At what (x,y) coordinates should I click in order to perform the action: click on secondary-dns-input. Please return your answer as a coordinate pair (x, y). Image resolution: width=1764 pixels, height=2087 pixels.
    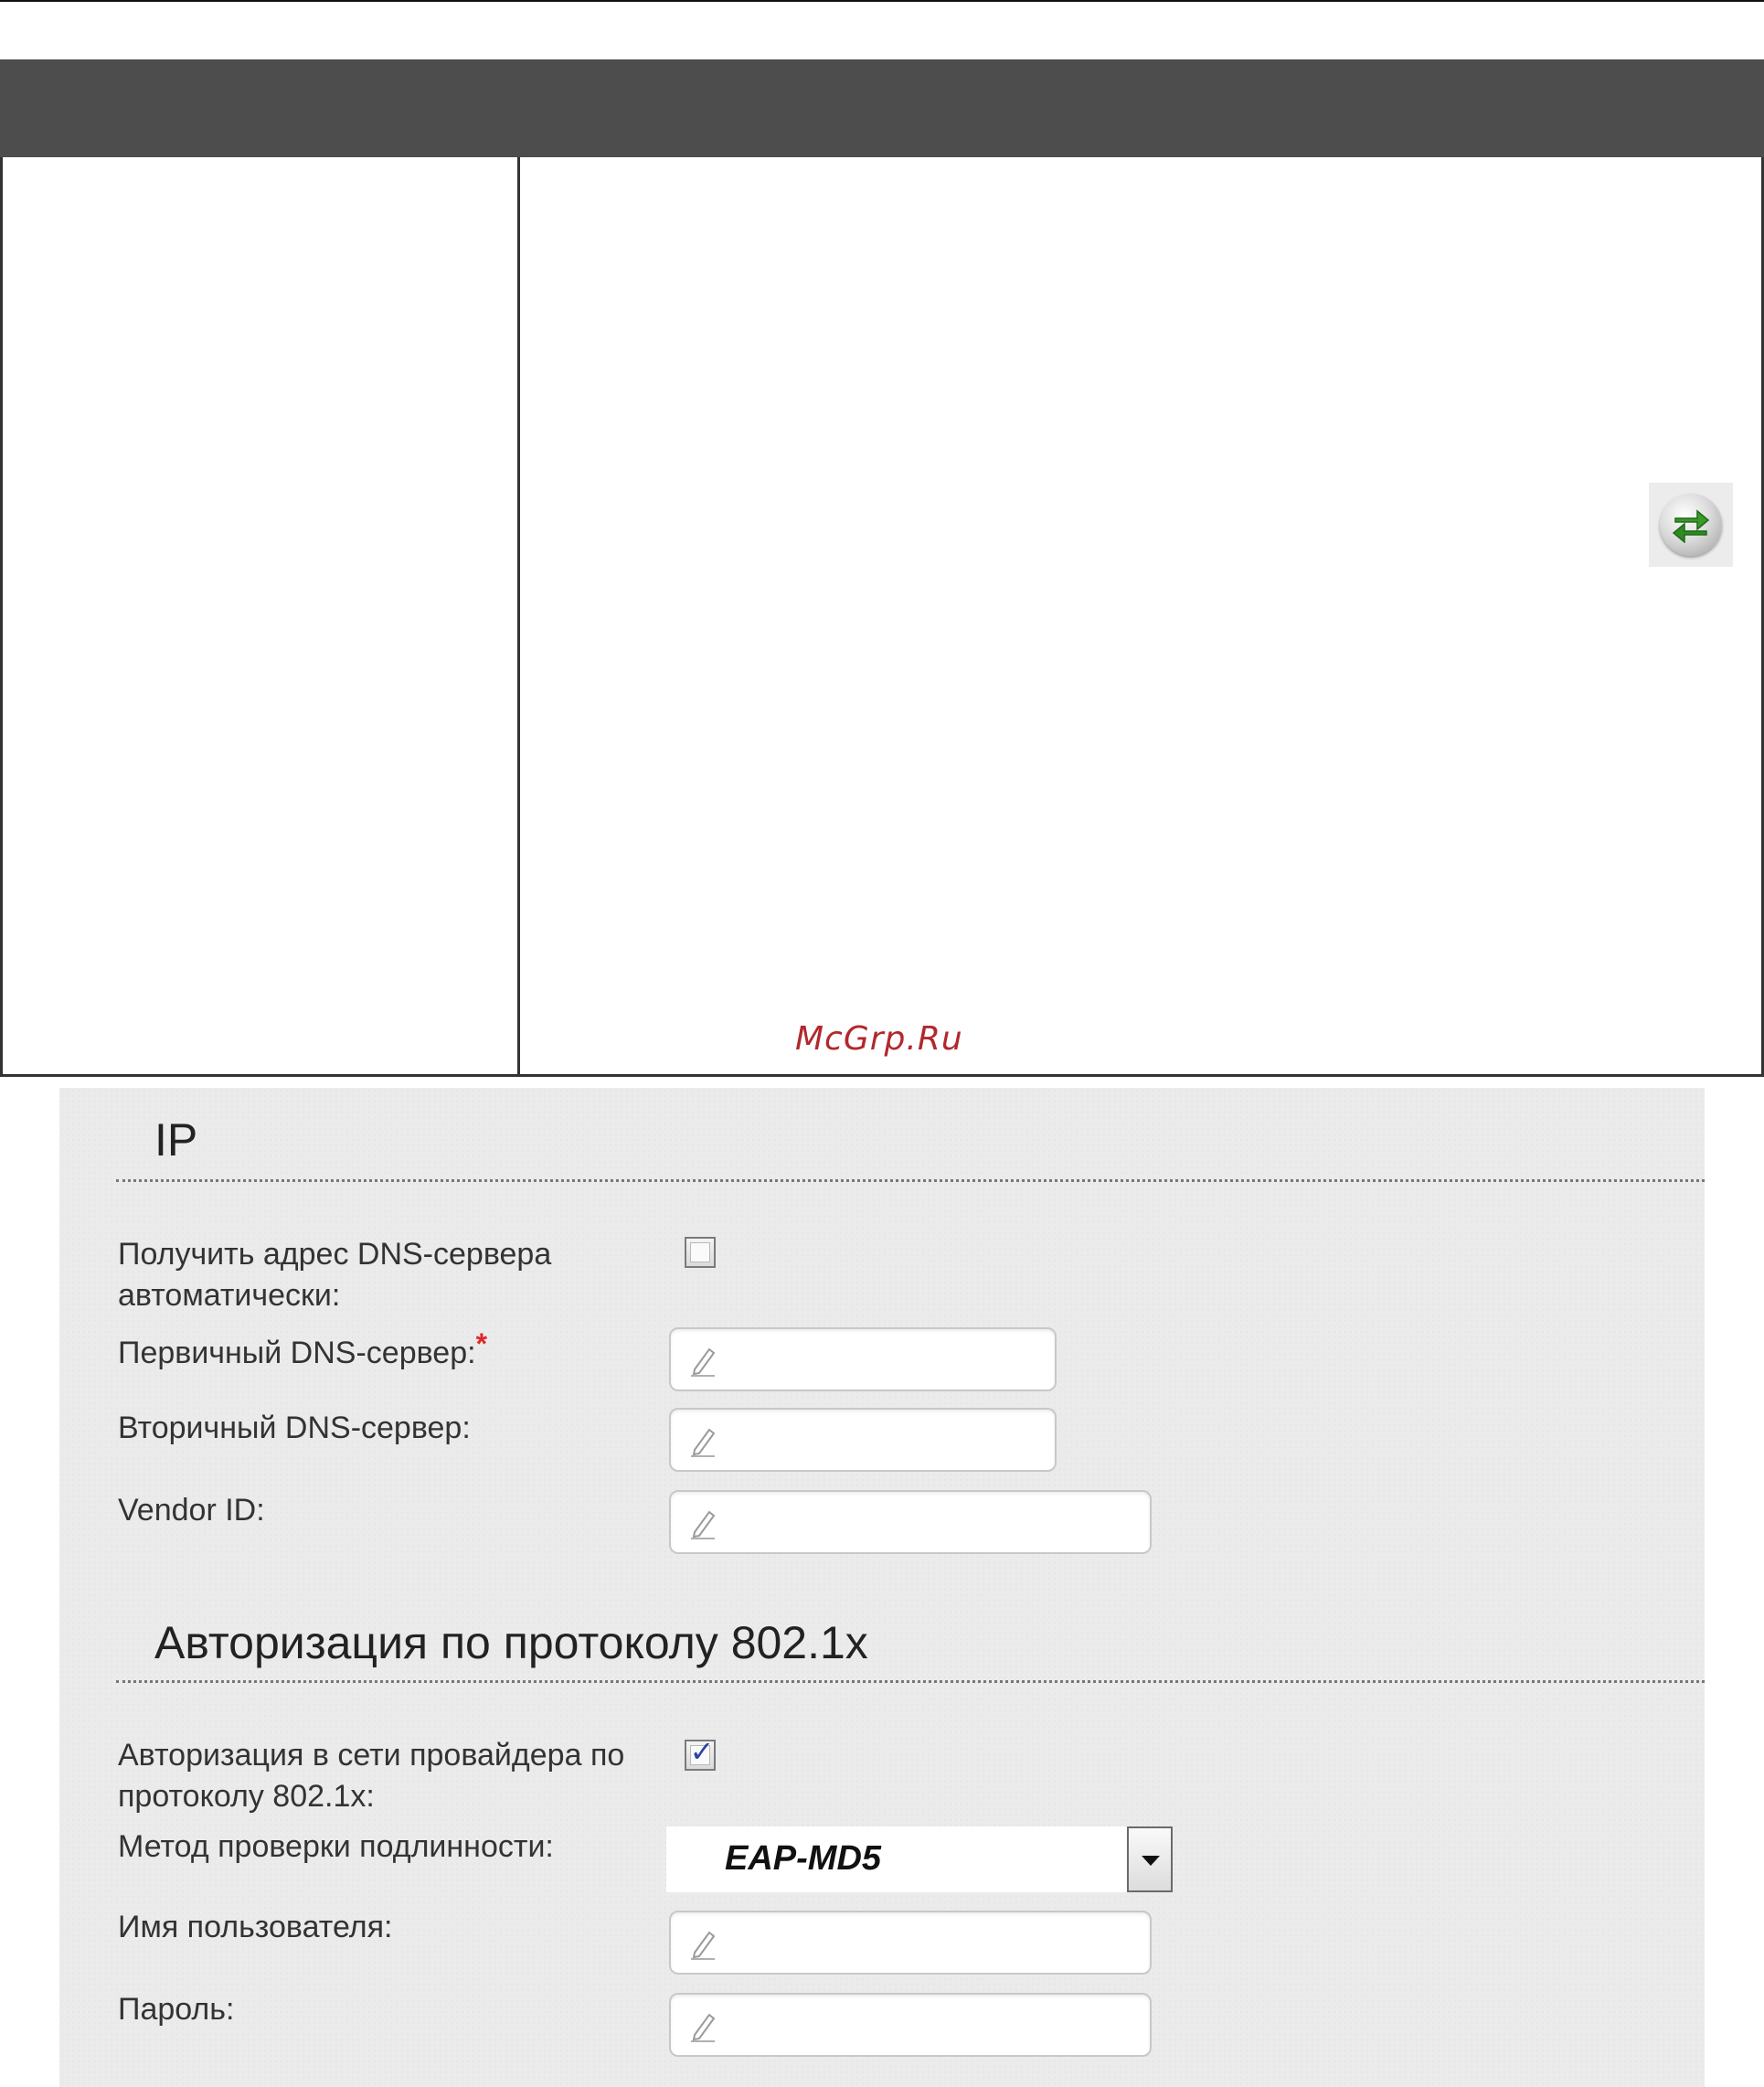
    Looking at the image, I should click on (863, 1440).